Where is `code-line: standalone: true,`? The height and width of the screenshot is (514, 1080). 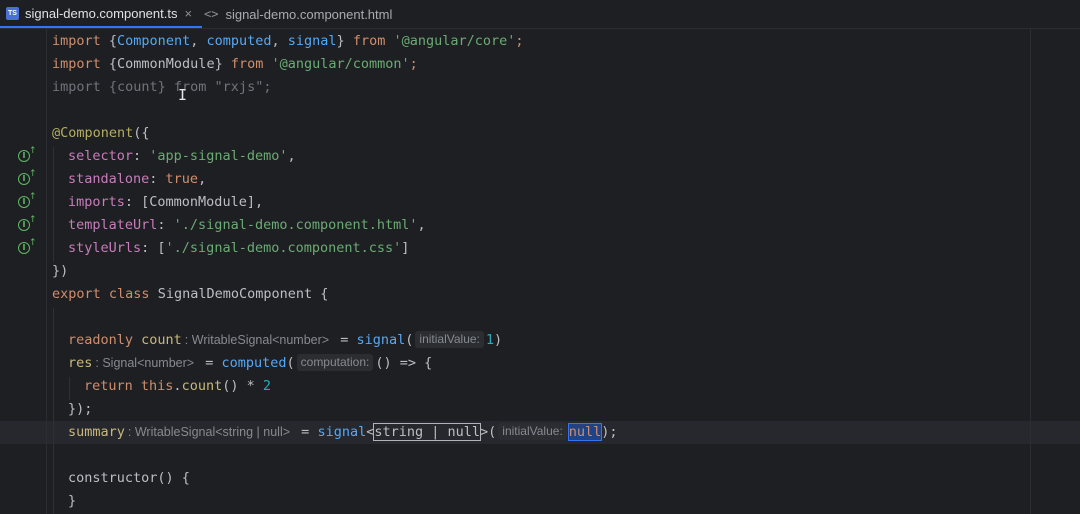 code-line: standalone: true, is located at coordinates (137, 179).